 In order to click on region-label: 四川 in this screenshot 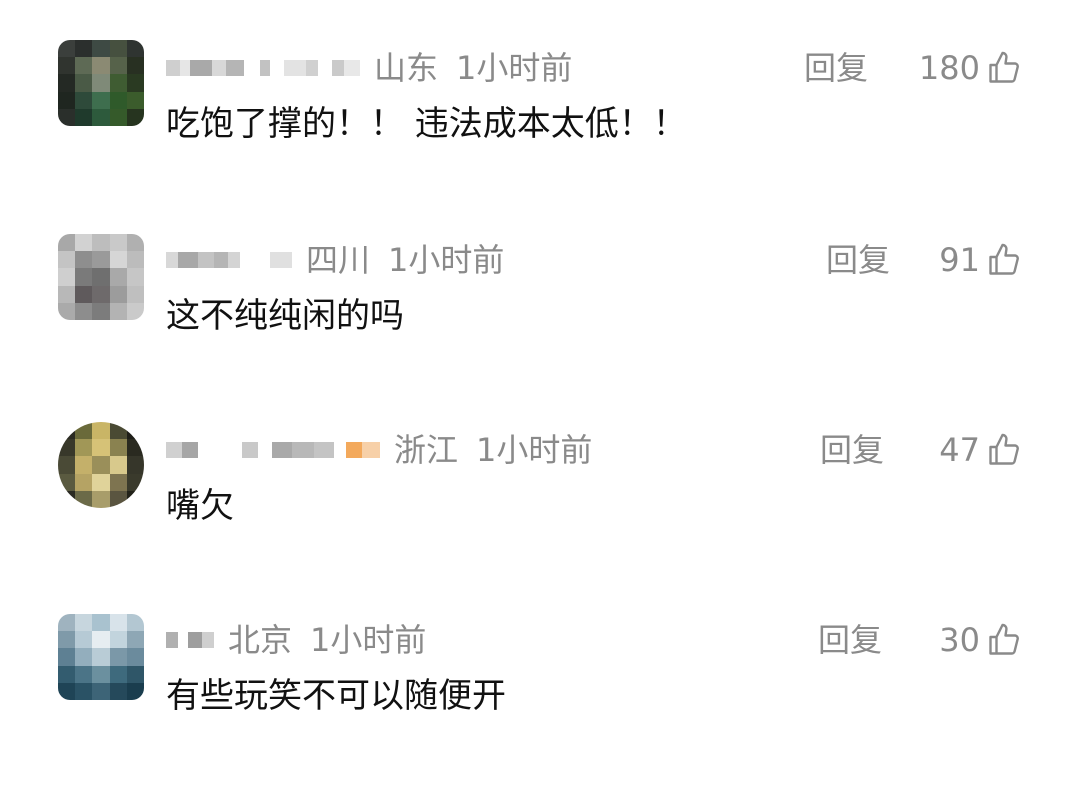, I will do `click(338, 260)`.